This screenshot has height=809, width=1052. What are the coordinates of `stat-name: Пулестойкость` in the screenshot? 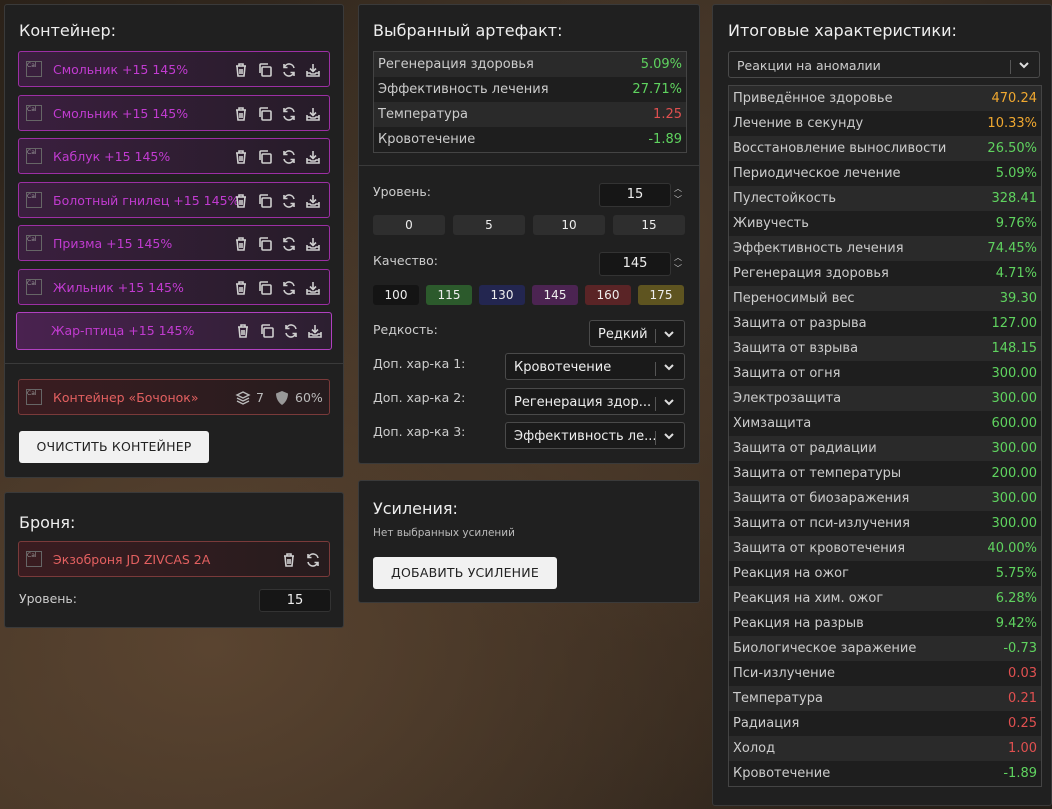 It's located at (853, 198).